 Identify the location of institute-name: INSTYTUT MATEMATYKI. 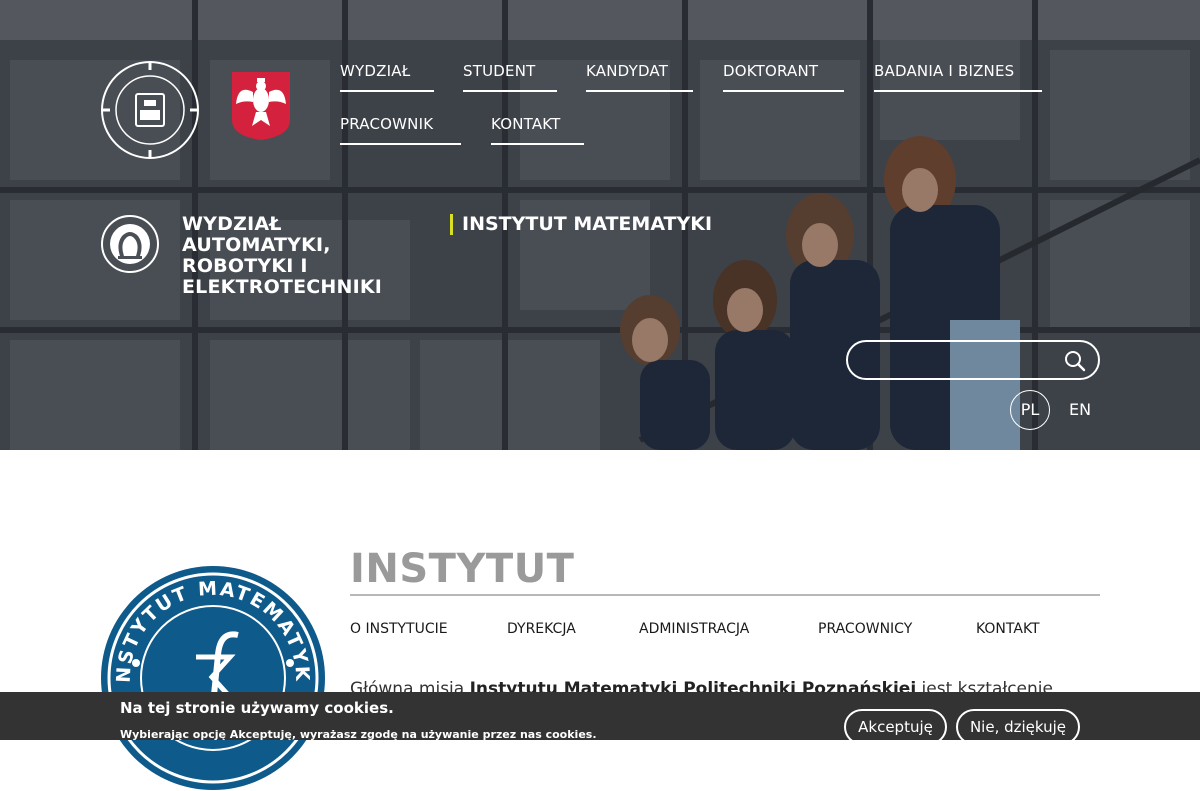
(587, 224).